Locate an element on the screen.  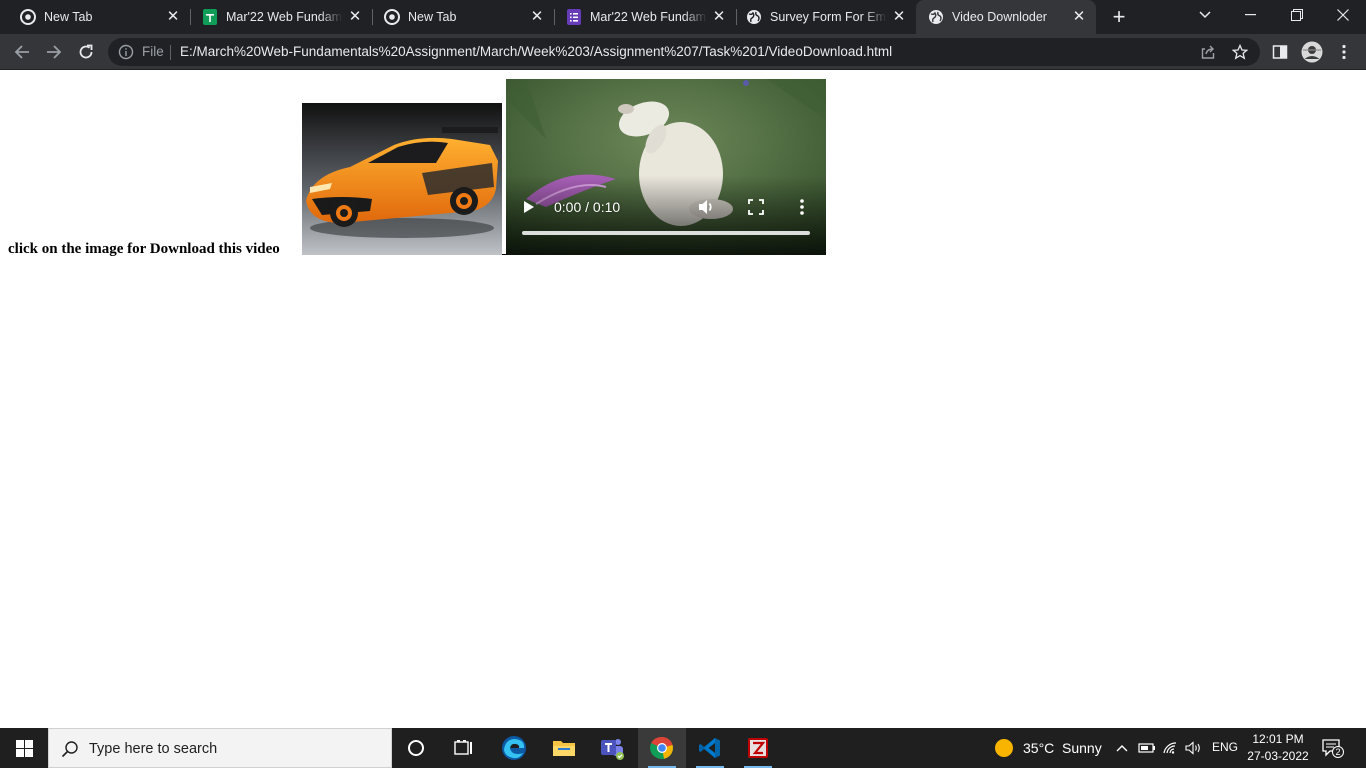
show-hidden-icons-button is located at coordinates (1122, 748).